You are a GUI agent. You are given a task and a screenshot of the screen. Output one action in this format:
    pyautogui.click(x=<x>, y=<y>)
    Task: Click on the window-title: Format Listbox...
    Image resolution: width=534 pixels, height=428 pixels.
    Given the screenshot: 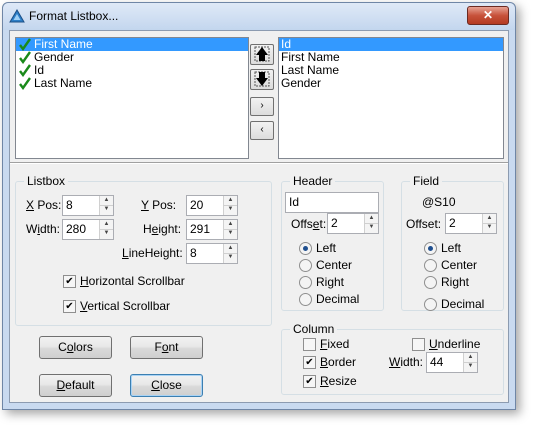 What is the action you would take?
    pyautogui.click(x=74, y=16)
    